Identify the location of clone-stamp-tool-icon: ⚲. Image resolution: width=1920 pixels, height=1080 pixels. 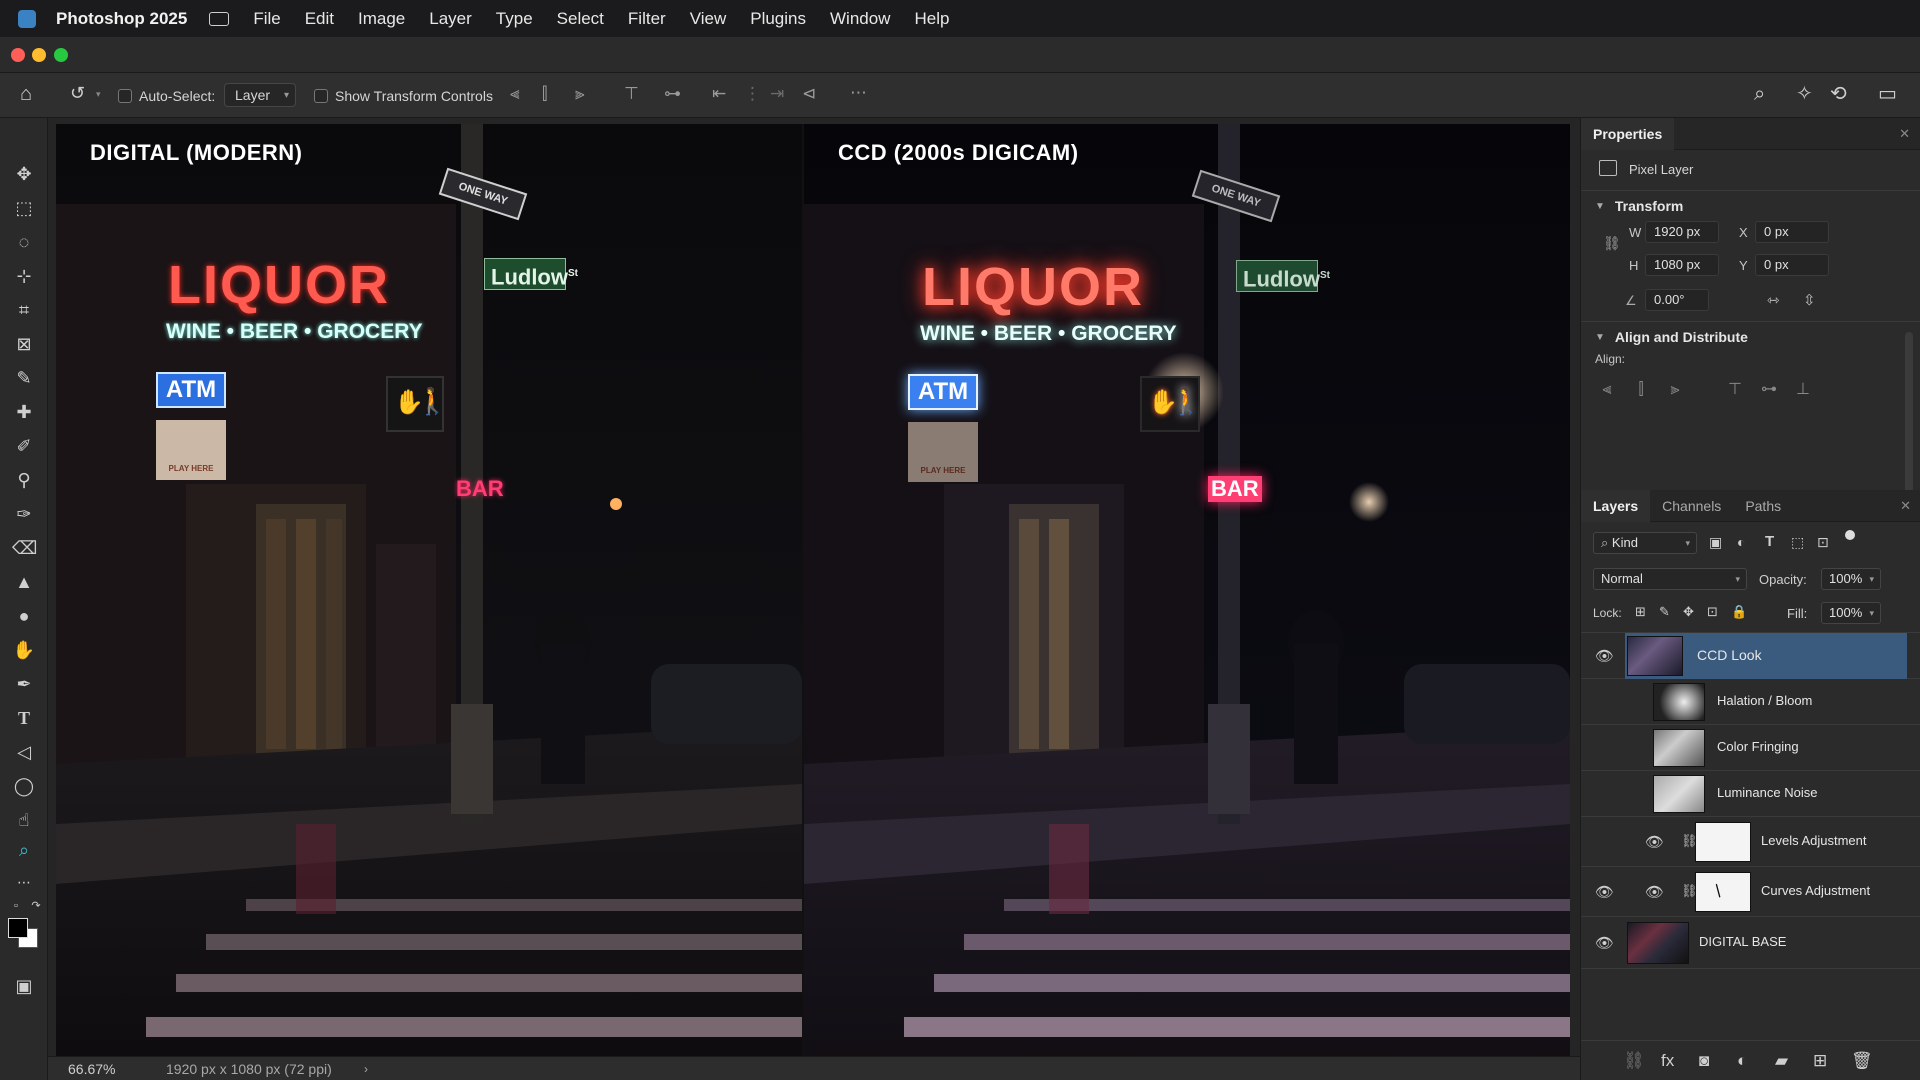
(24, 480).